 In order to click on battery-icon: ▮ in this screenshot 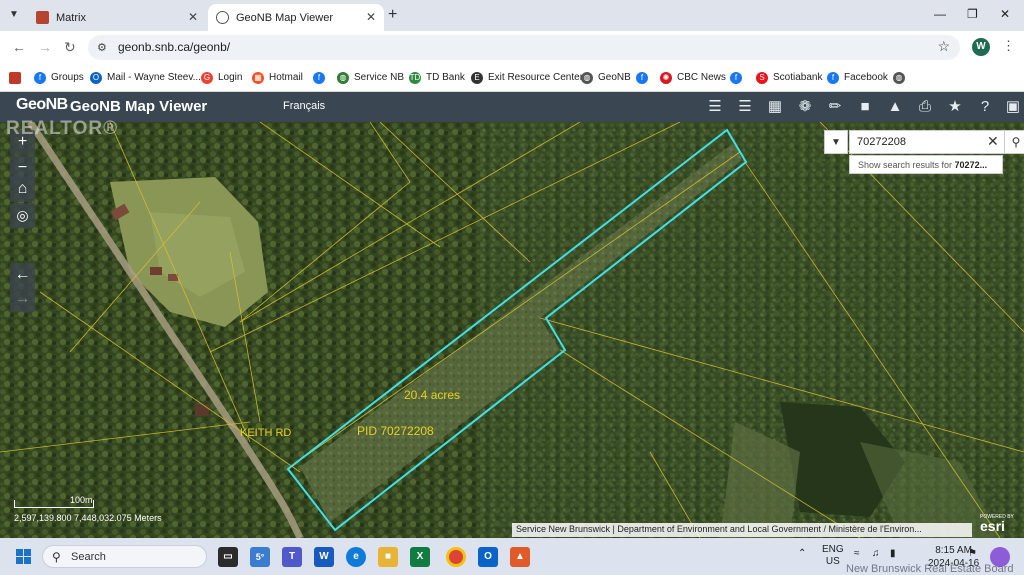, I will do `click(893, 553)`.